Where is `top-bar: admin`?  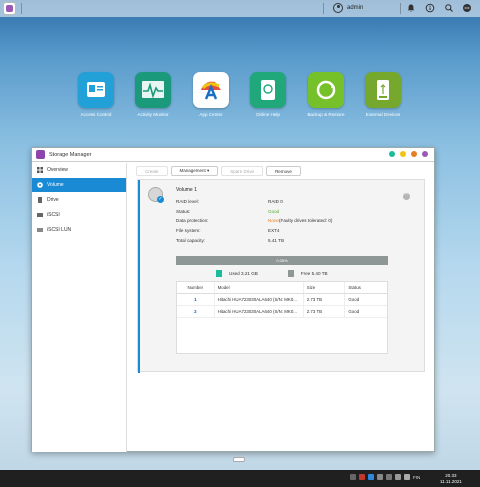
top-bar: admin is located at coordinates (240, 8).